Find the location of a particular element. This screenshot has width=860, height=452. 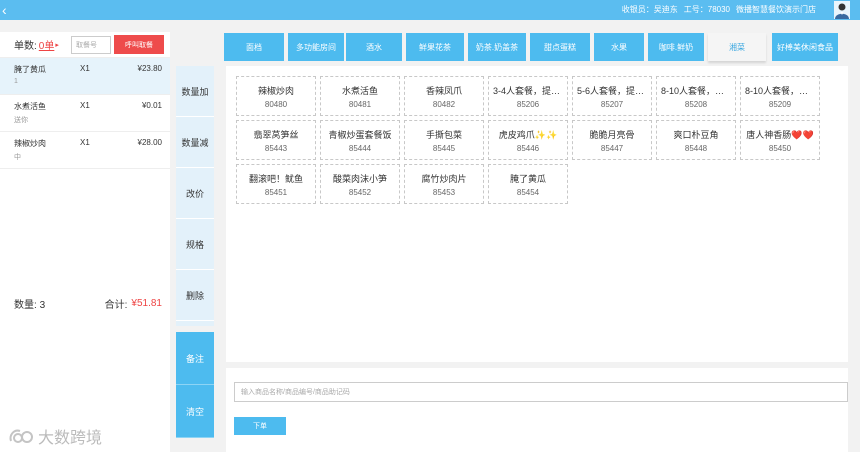

product-card: 香辣凤爪 80482 is located at coordinates (444, 96).